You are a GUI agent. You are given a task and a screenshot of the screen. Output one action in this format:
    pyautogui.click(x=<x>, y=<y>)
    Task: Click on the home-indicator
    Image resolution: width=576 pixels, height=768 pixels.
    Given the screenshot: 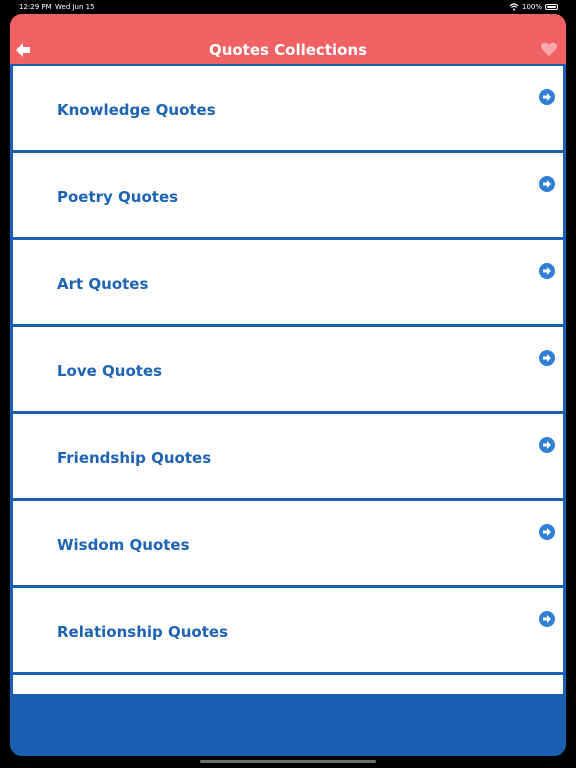 What is the action you would take?
    pyautogui.click(x=288, y=761)
    